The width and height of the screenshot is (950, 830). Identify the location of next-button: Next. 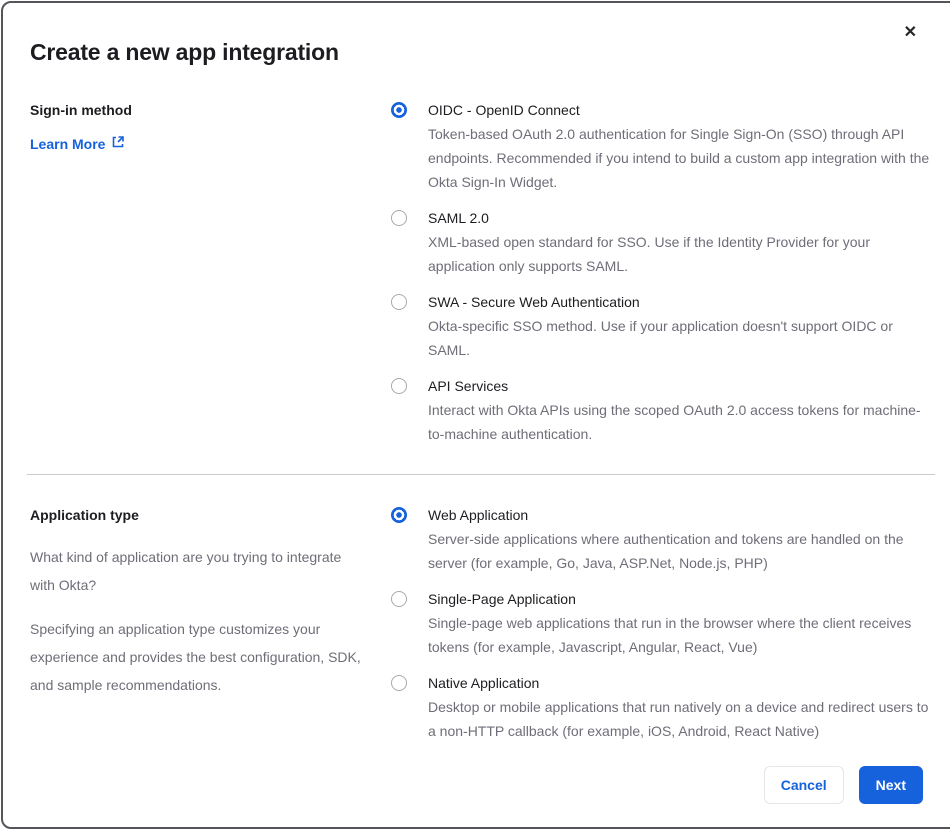
(890, 785).